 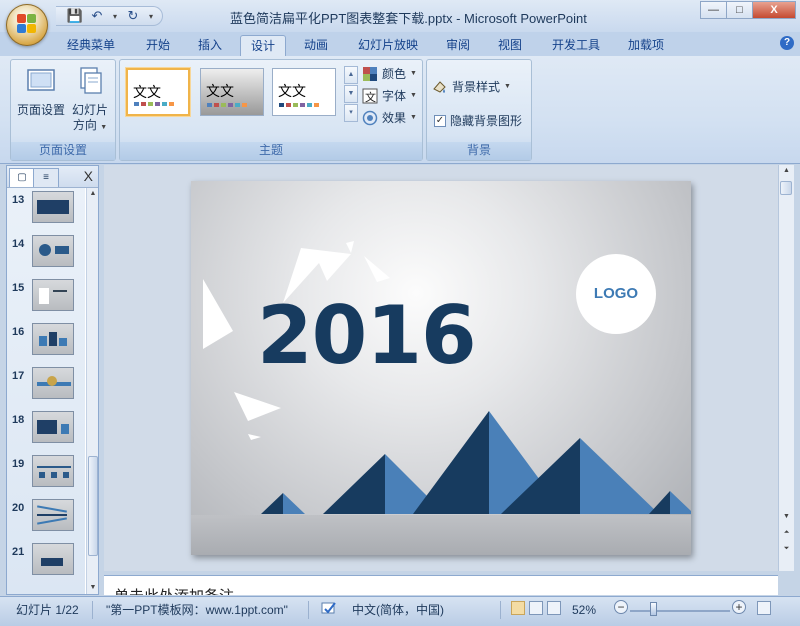 I want to click on fit-to-window-icon, so click(x=764, y=608).